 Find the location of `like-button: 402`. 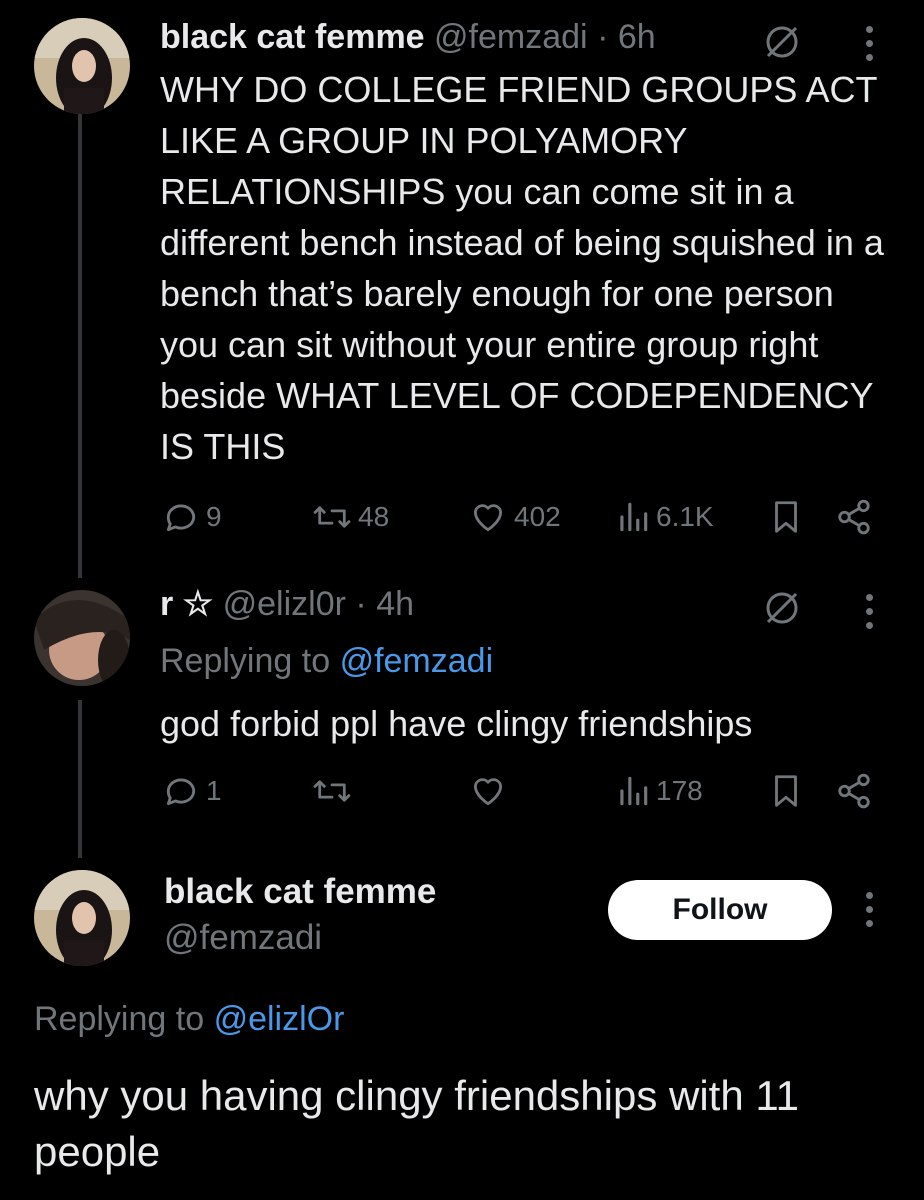

like-button: 402 is located at coordinates (514, 517).